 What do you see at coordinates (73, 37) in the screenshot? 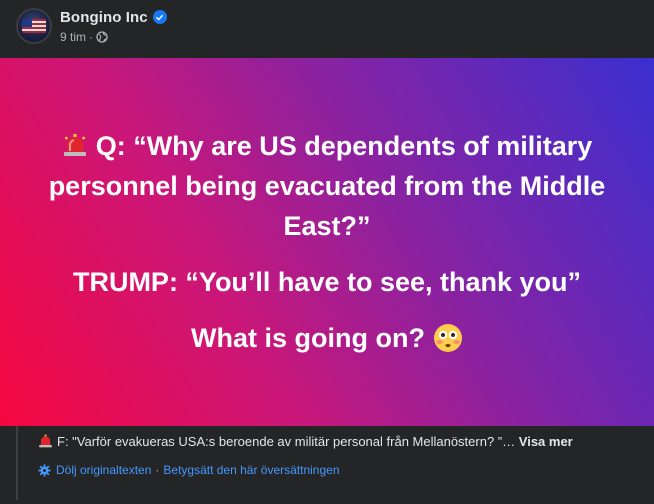
I see `post-timestamp: 9 tim` at bounding box center [73, 37].